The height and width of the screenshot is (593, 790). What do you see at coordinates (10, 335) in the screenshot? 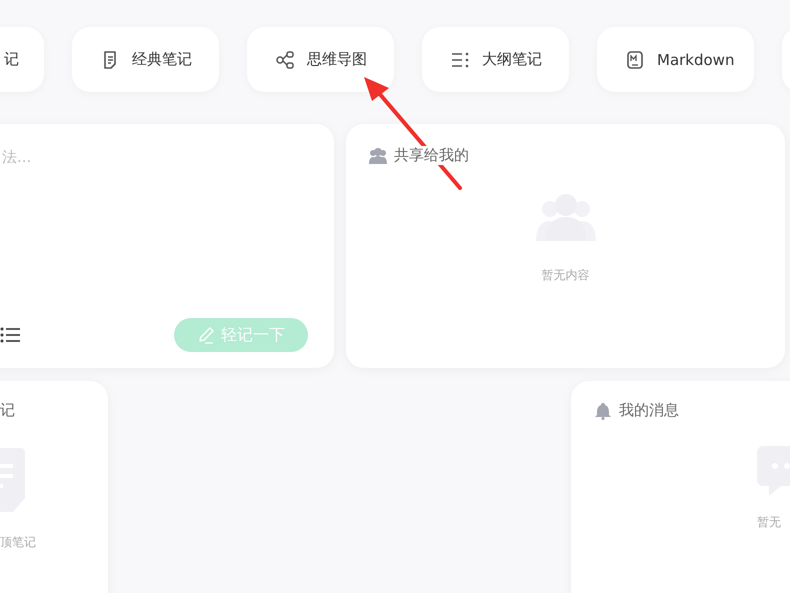
I see `list-icon` at bounding box center [10, 335].